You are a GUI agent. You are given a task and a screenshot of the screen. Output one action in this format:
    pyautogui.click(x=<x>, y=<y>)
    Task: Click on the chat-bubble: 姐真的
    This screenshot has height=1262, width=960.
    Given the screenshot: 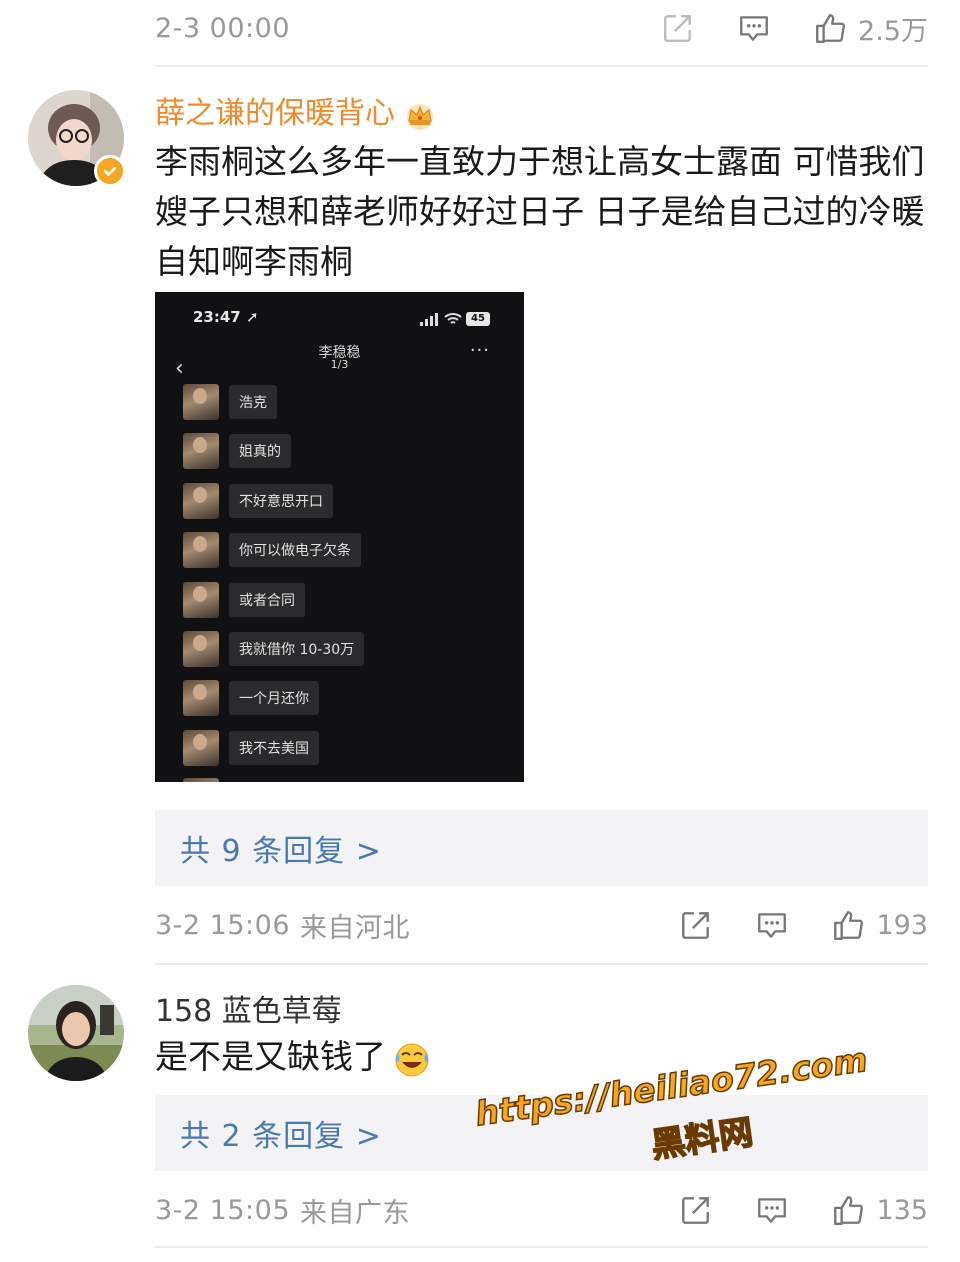 What is the action you would take?
    pyautogui.click(x=260, y=451)
    